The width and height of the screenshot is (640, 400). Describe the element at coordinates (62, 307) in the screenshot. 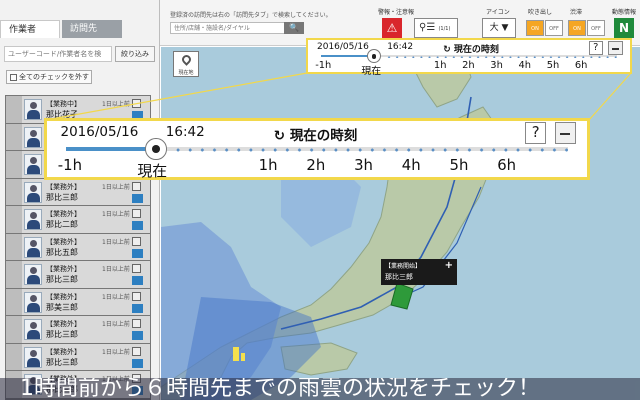

I see `worker-name: 那美三郎` at that location.